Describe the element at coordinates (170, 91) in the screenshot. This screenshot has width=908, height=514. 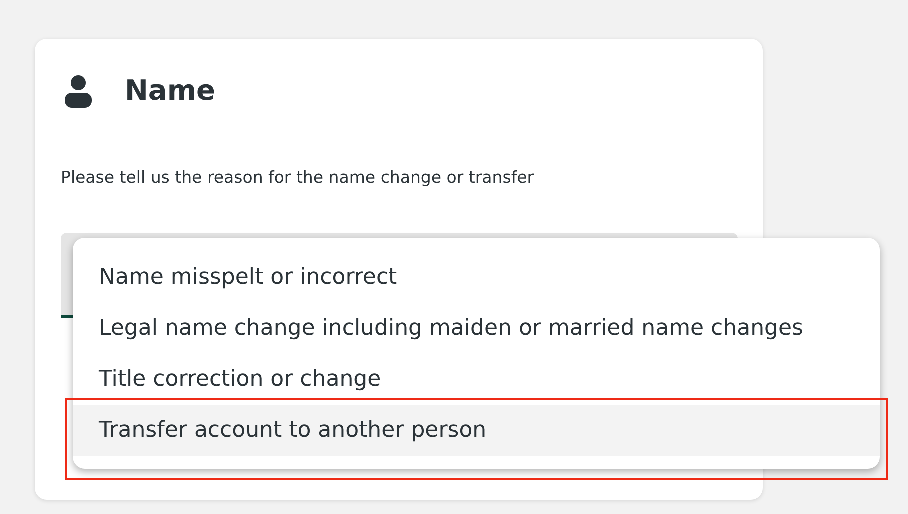
I see `section-title: Name` at that location.